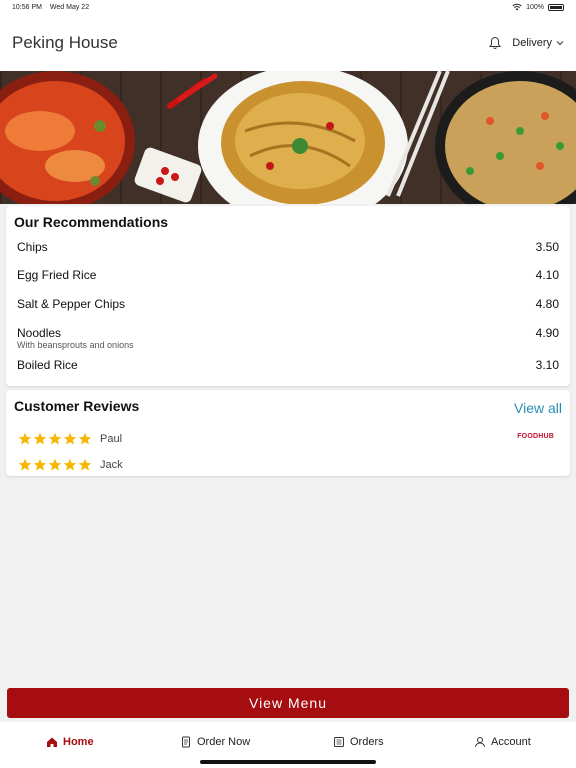 Image resolution: width=576 pixels, height=768 pixels. Describe the element at coordinates (78, 742) in the screenshot. I see `tab-label: Home` at that location.